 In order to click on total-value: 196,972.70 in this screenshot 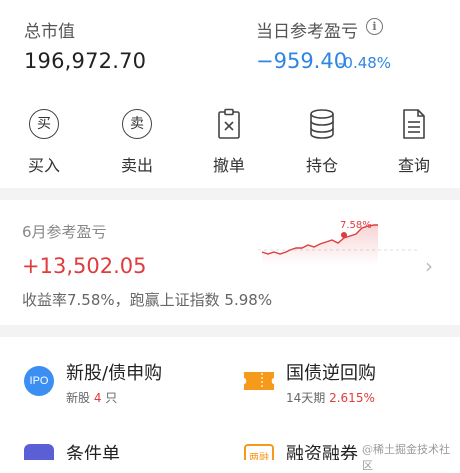, I will do `click(85, 61)`.